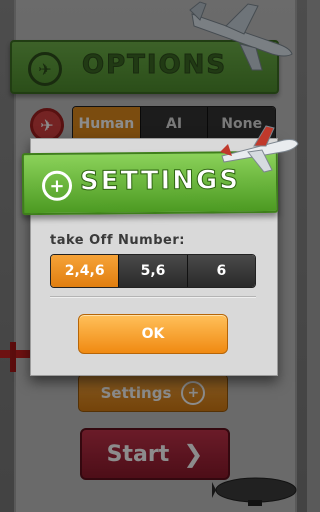 Image resolution: width=320 pixels, height=512 pixels. What do you see at coordinates (117, 240) in the screenshot?
I see `takeoff-number-label: take Off Number:` at bounding box center [117, 240].